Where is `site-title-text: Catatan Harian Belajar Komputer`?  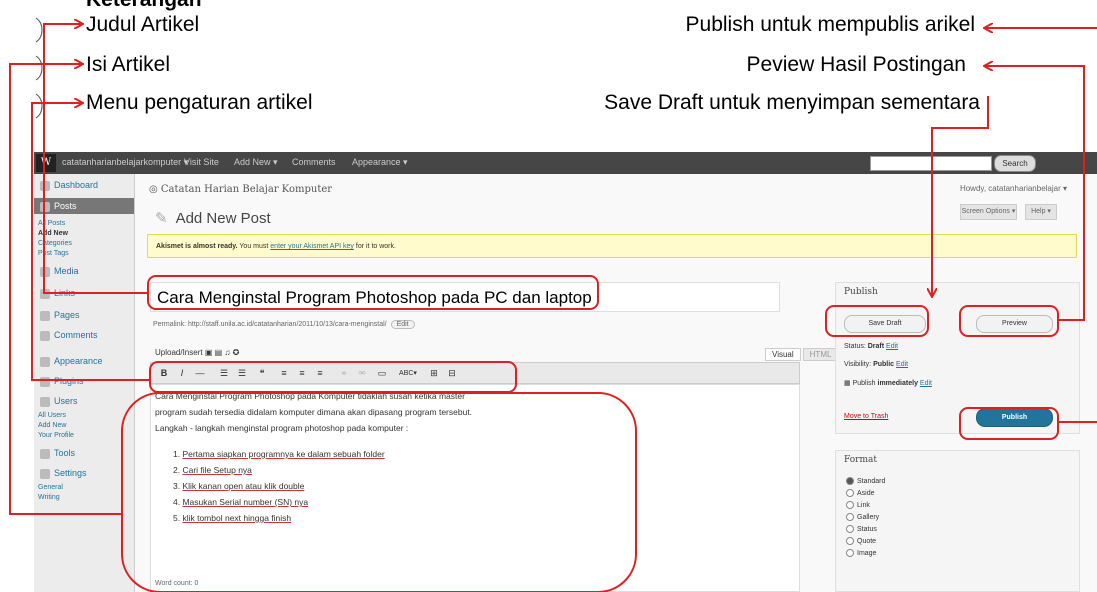
site-title-text: Catatan Harian Belajar Komputer is located at coordinates (246, 189).